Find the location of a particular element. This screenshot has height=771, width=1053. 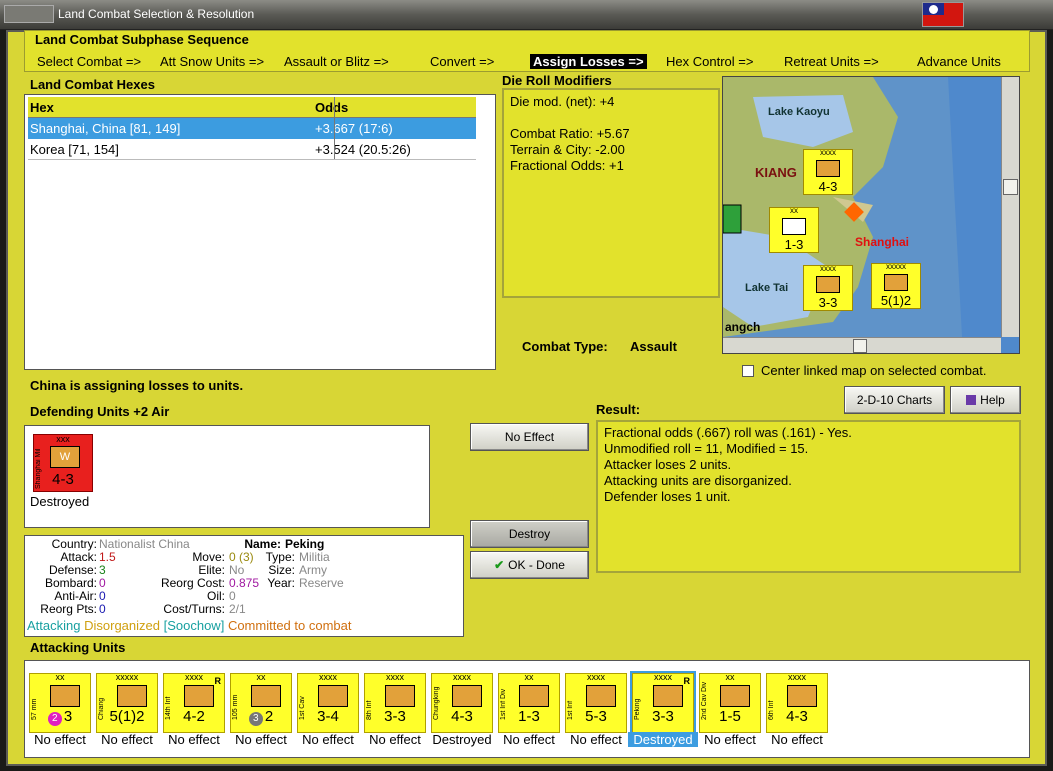

charts-button: 2-D-10 Charts is located at coordinates (894, 400).